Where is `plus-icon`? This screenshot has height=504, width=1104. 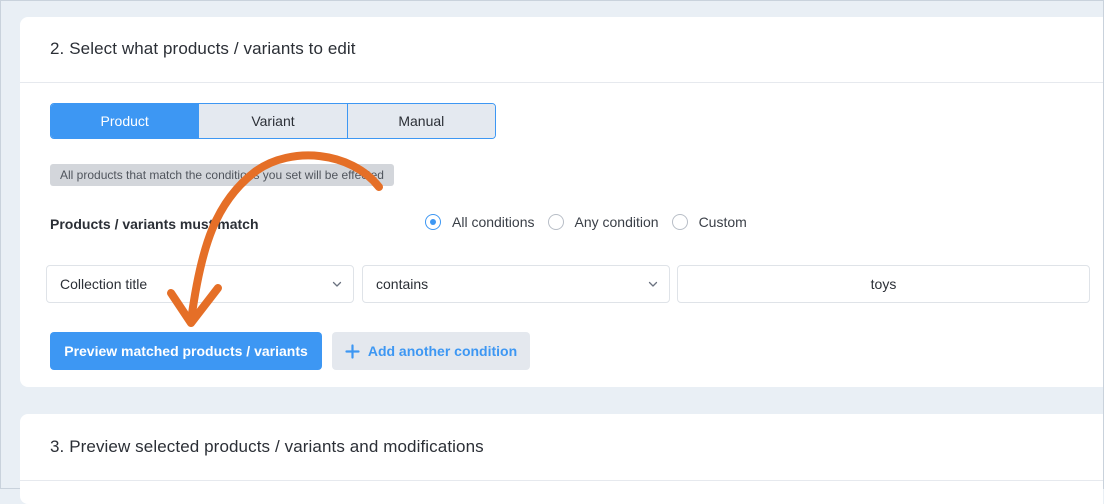
plus-icon is located at coordinates (352, 351).